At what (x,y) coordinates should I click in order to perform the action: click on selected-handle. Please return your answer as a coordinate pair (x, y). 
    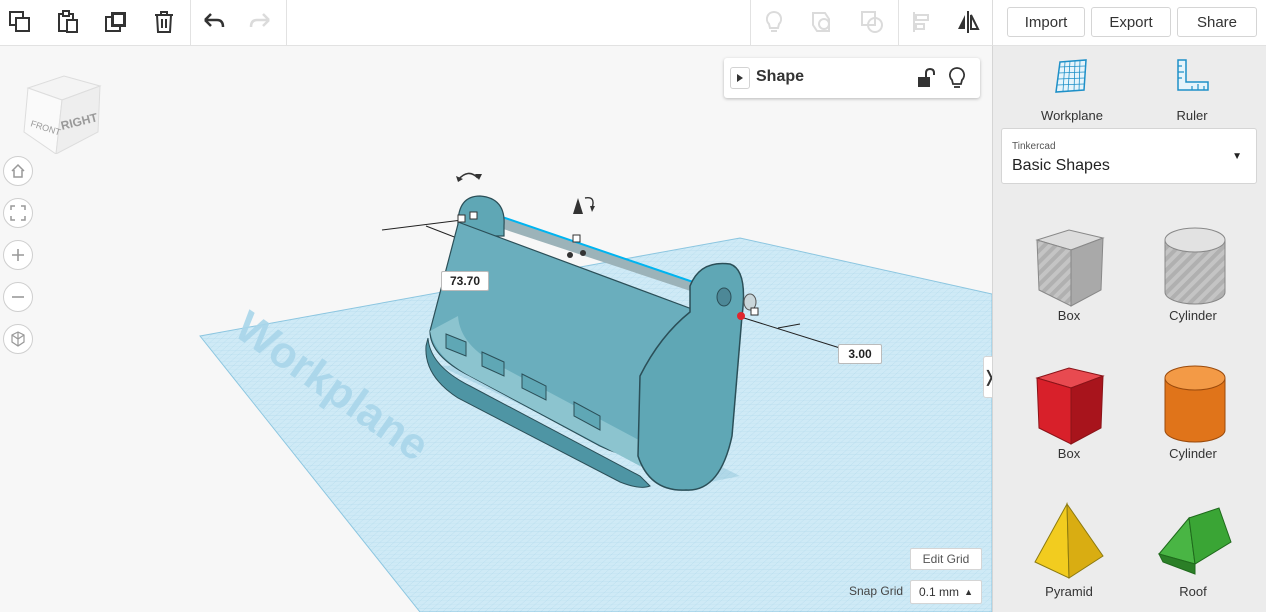
    Looking at the image, I should click on (741, 316).